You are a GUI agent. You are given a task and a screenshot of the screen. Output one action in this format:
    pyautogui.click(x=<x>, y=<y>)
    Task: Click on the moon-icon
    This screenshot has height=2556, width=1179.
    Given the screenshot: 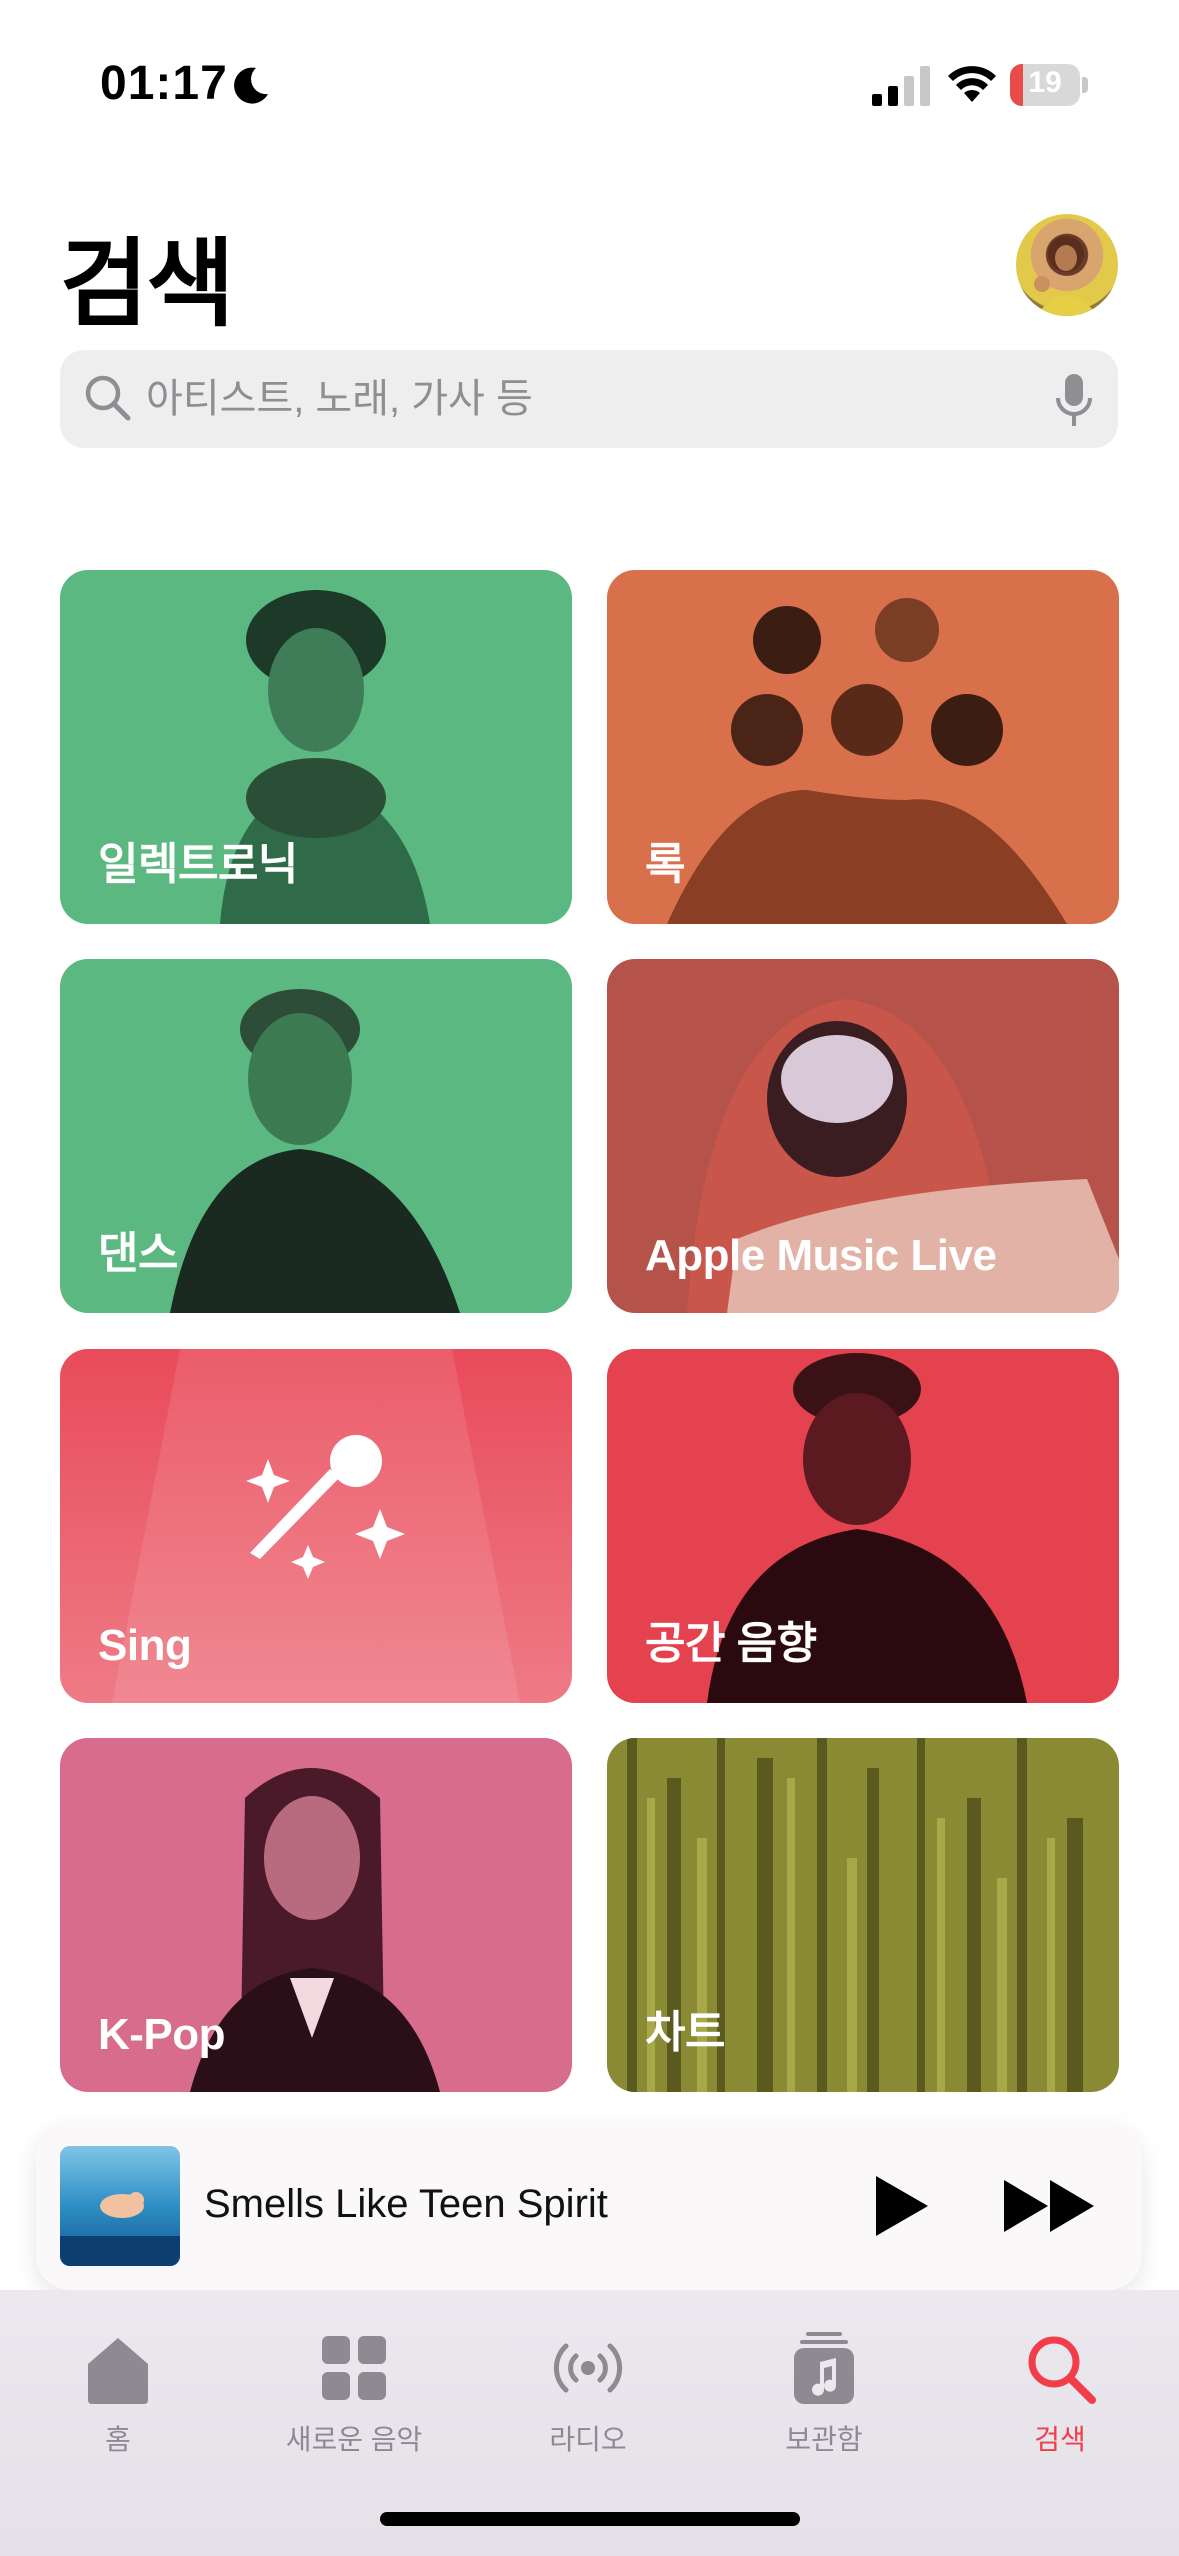 What is the action you would take?
    pyautogui.click(x=251, y=85)
    